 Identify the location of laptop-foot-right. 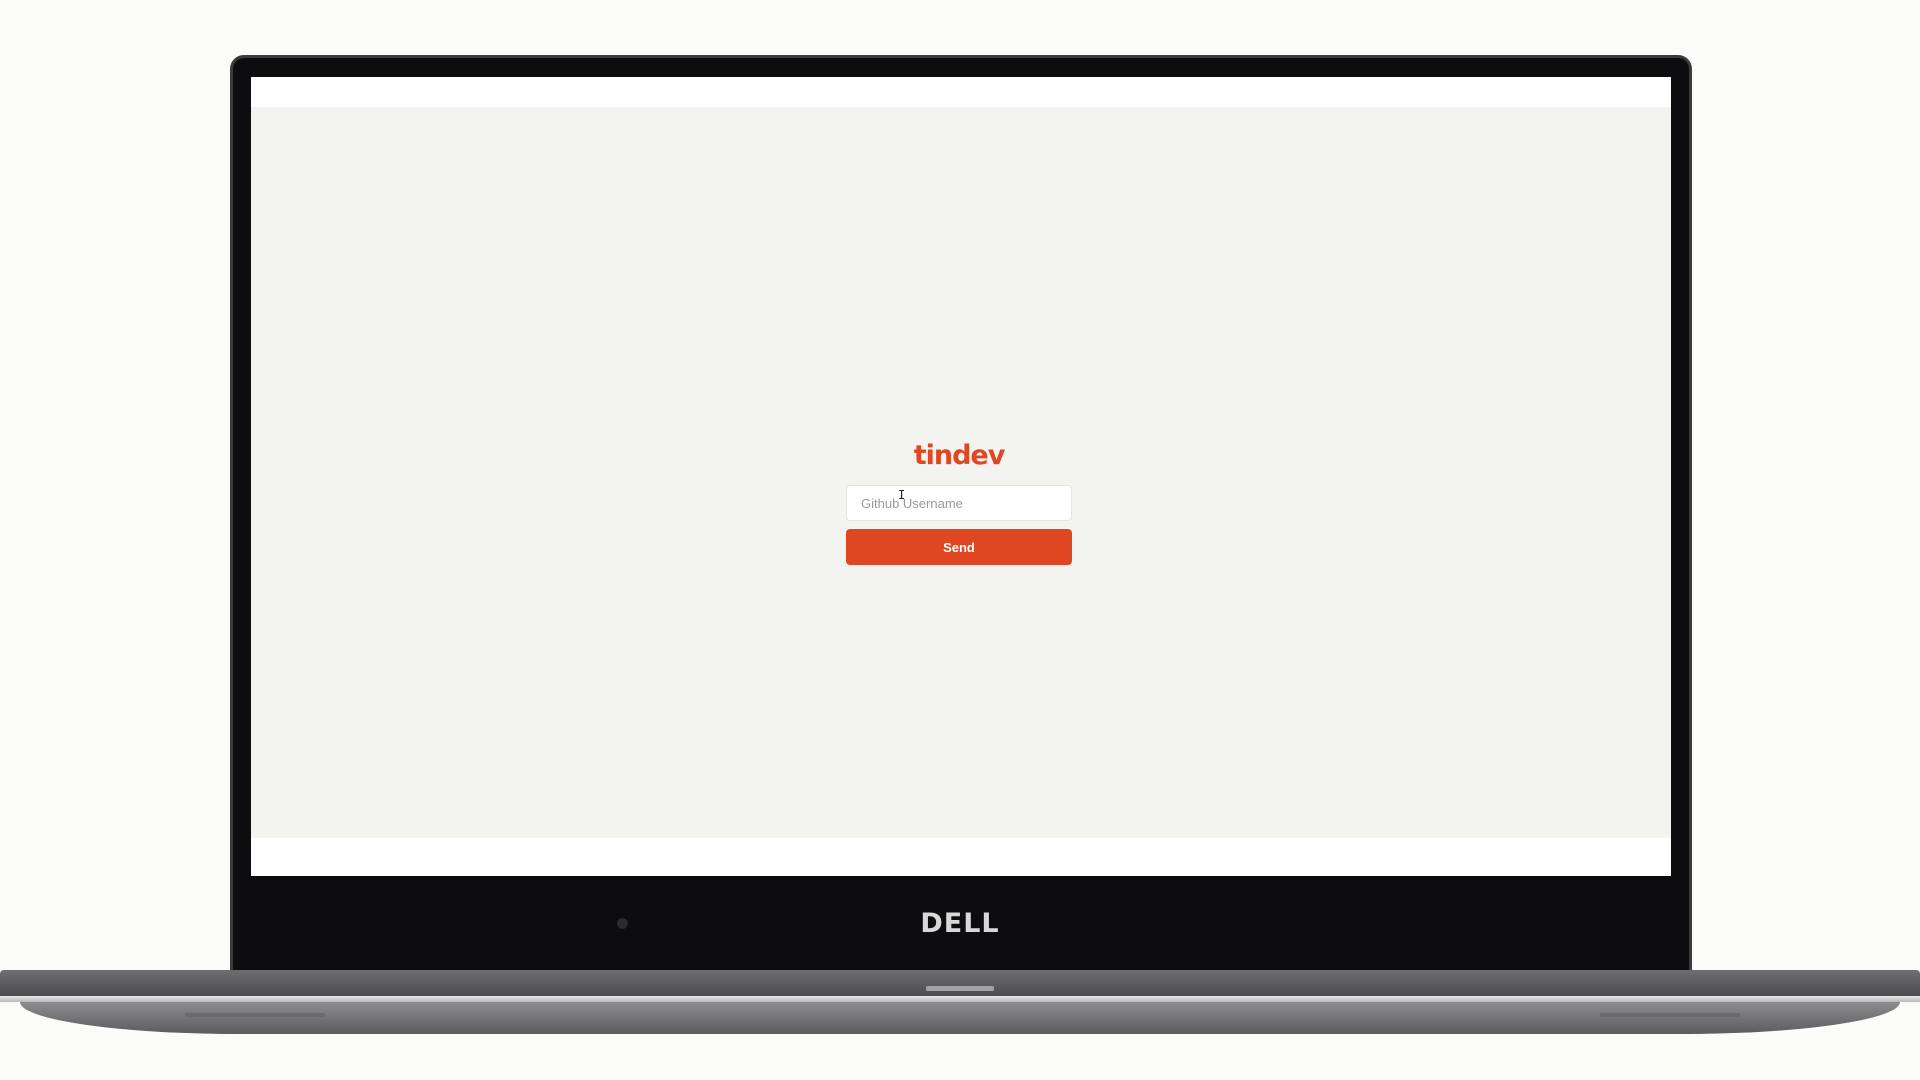
(1670, 1015).